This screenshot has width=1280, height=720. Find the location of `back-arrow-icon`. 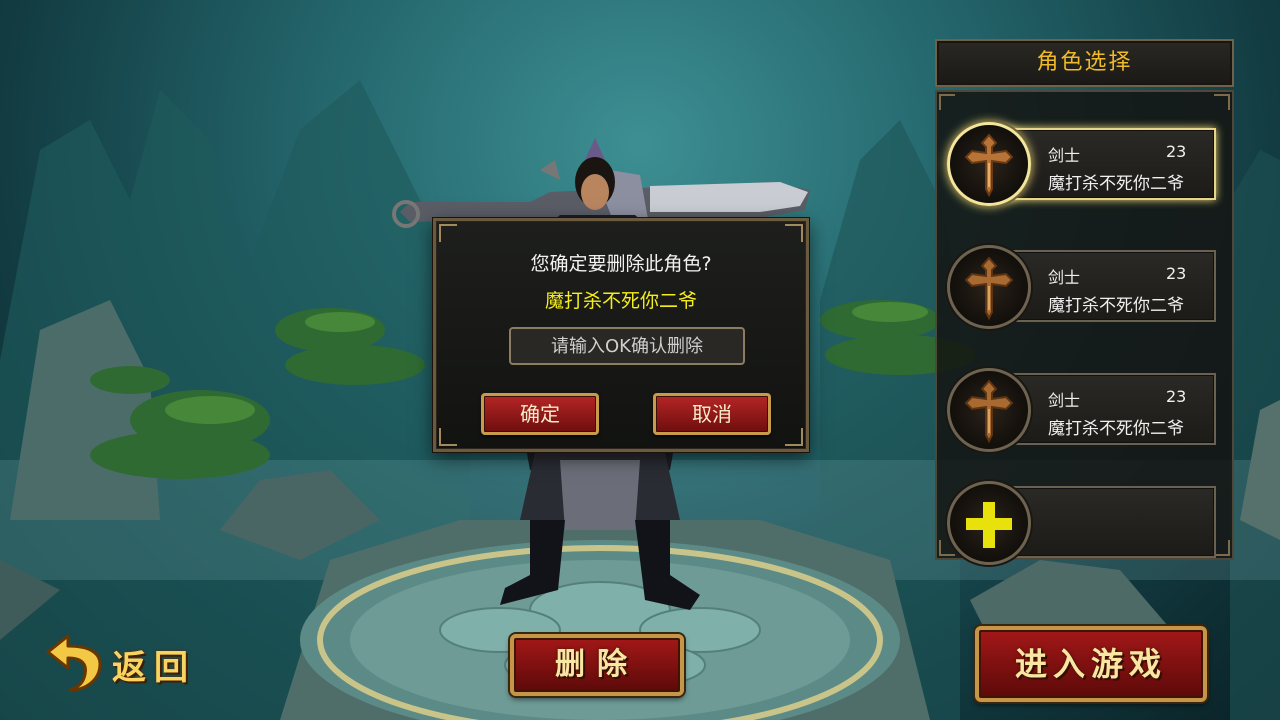

back-arrow-icon is located at coordinates (74, 663).